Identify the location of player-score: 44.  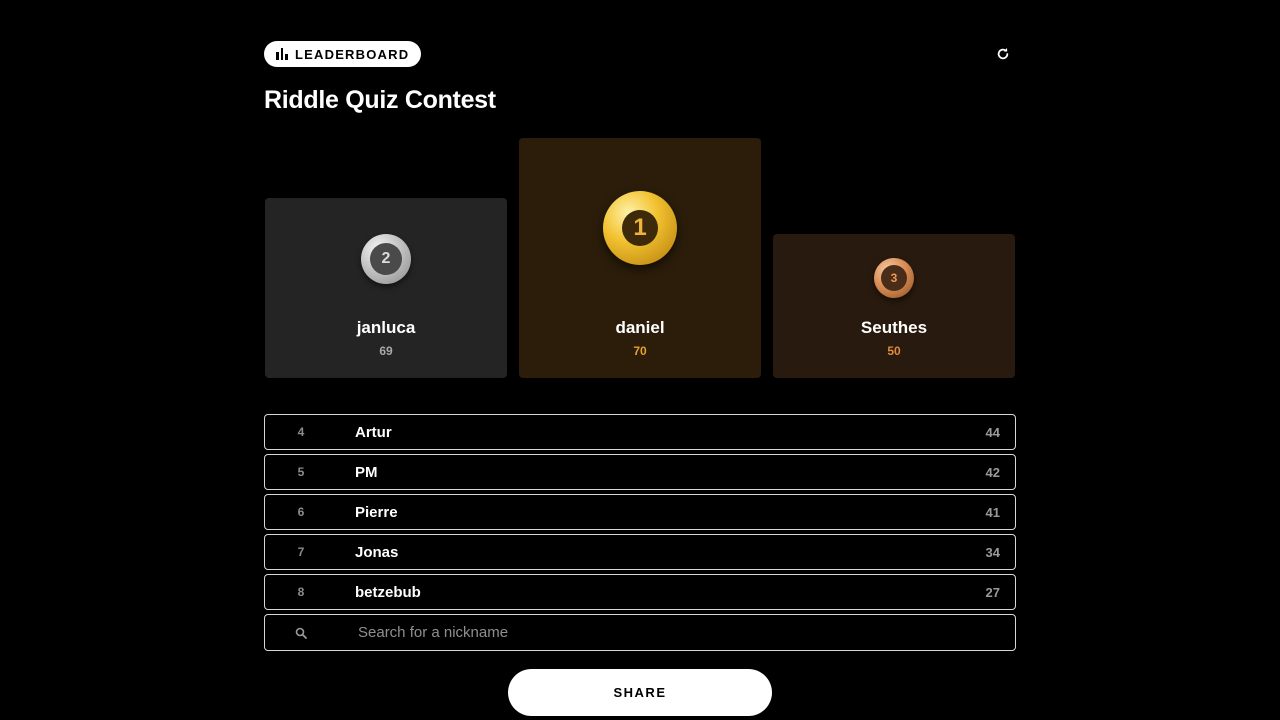
(992, 432).